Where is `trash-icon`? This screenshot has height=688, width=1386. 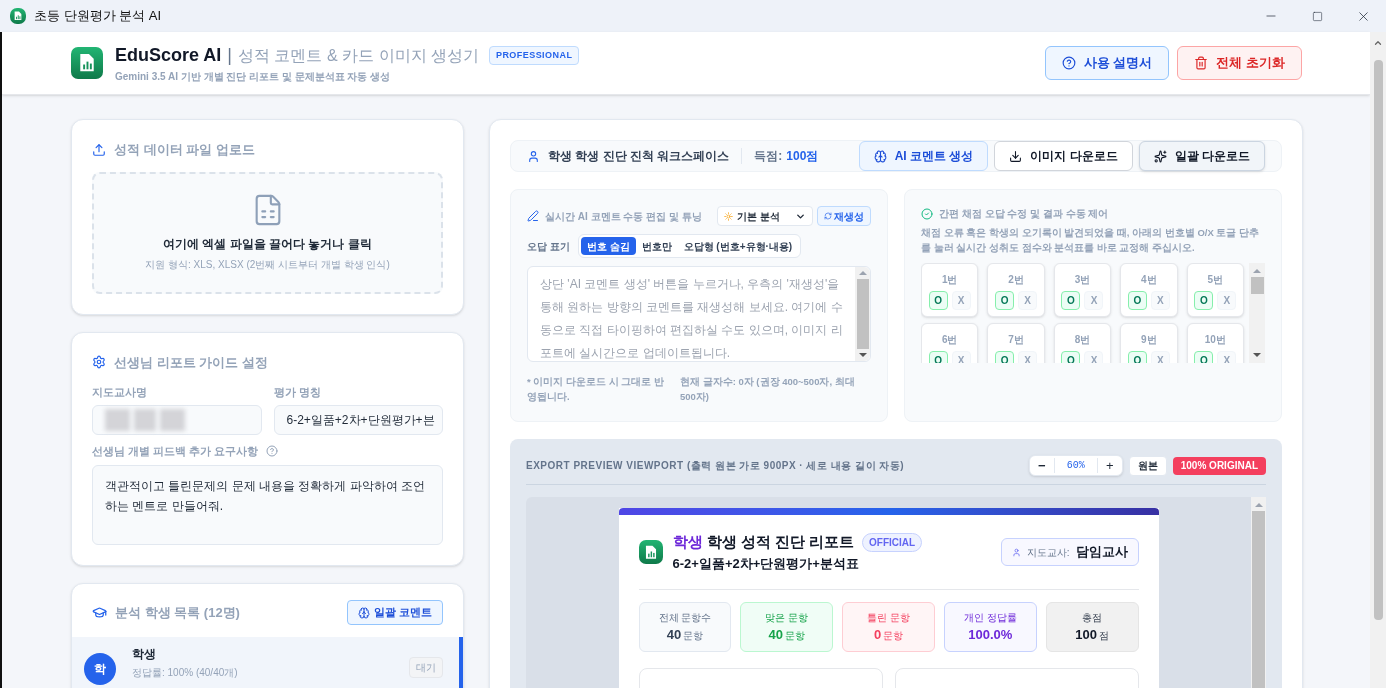
trash-icon is located at coordinates (1201, 63).